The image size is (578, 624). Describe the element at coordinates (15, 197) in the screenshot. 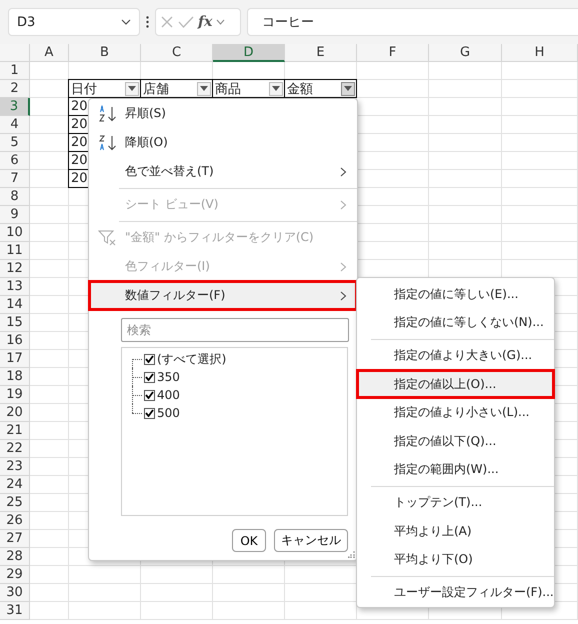

I see `row-header: 8` at that location.